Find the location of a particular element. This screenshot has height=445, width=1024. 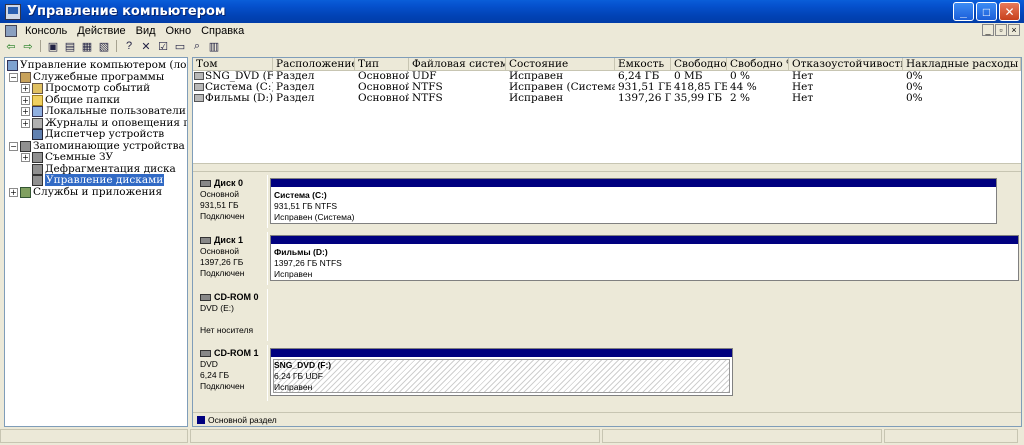

disk-area: SNG_DVD (F:) 6,24 ГБ UDF Исправен is located at coordinates (645, 373).